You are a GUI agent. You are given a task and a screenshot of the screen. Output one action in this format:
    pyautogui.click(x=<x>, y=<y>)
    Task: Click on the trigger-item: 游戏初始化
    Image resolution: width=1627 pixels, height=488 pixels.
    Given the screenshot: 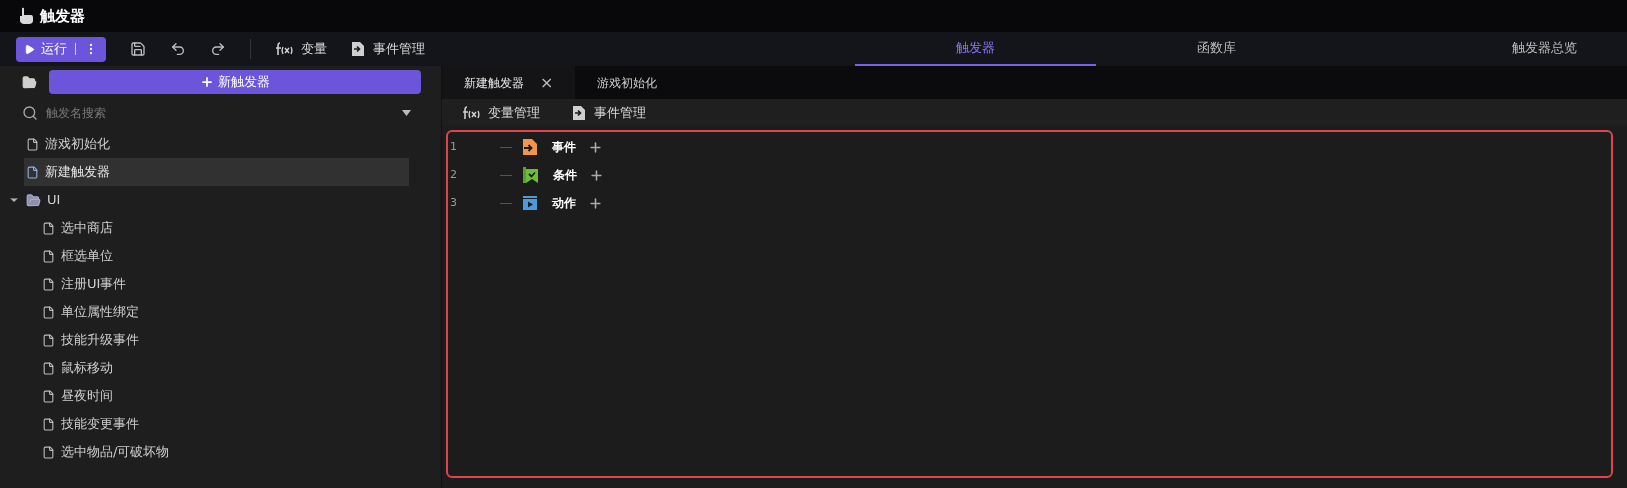 What is the action you would take?
    pyautogui.click(x=216, y=144)
    